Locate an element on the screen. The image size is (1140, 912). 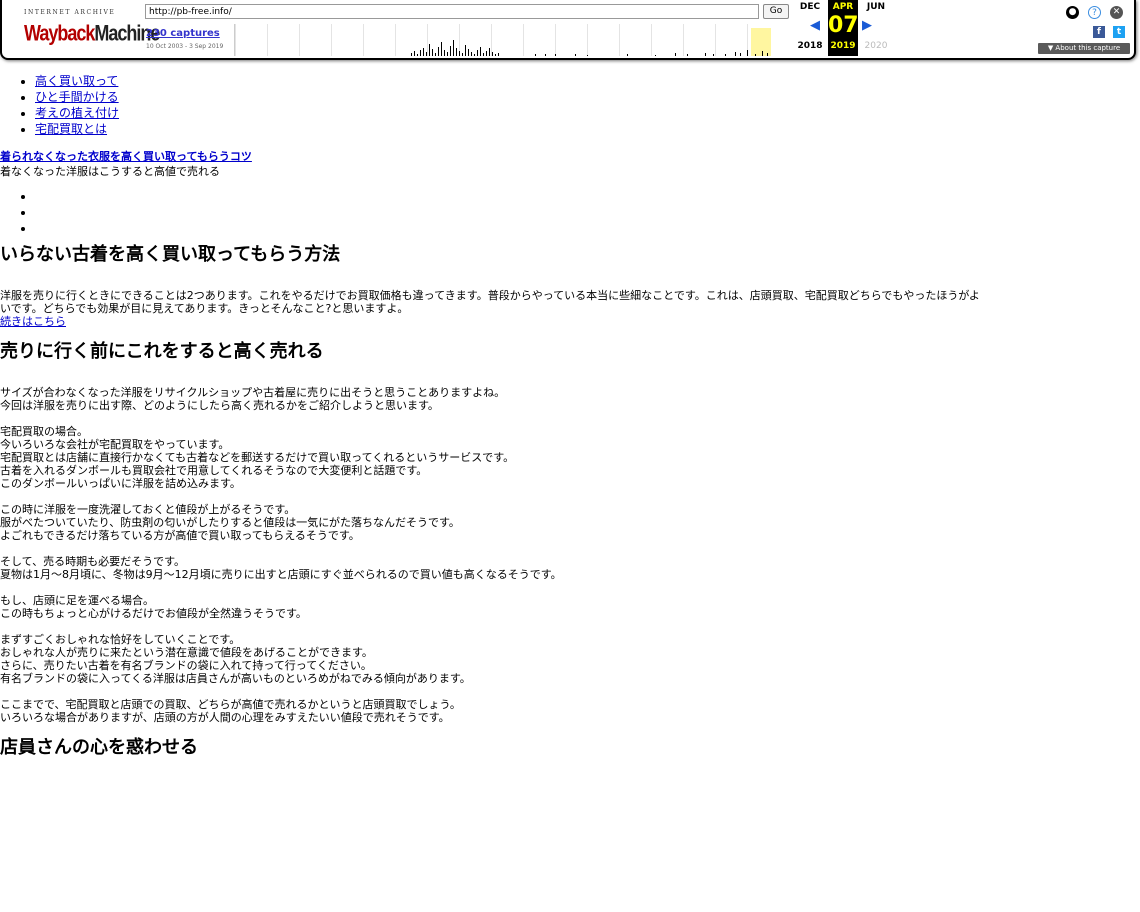
article-title: 店員さんの心を惑わせる is located at coordinates (99, 747).